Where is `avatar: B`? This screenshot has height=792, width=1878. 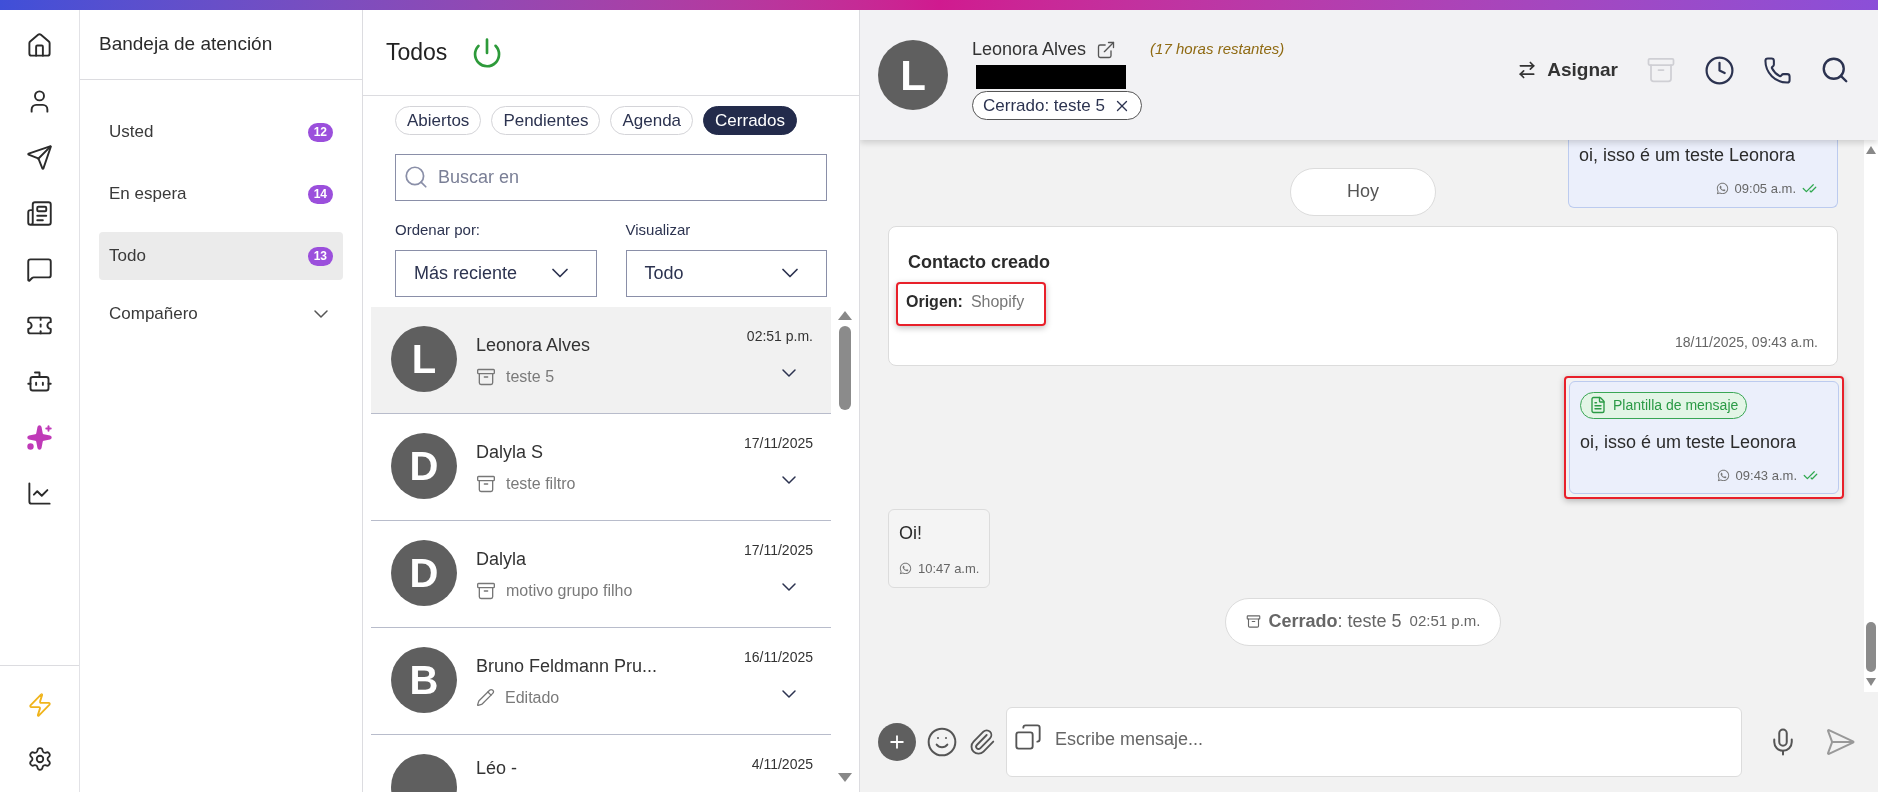 avatar: B is located at coordinates (424, 679).